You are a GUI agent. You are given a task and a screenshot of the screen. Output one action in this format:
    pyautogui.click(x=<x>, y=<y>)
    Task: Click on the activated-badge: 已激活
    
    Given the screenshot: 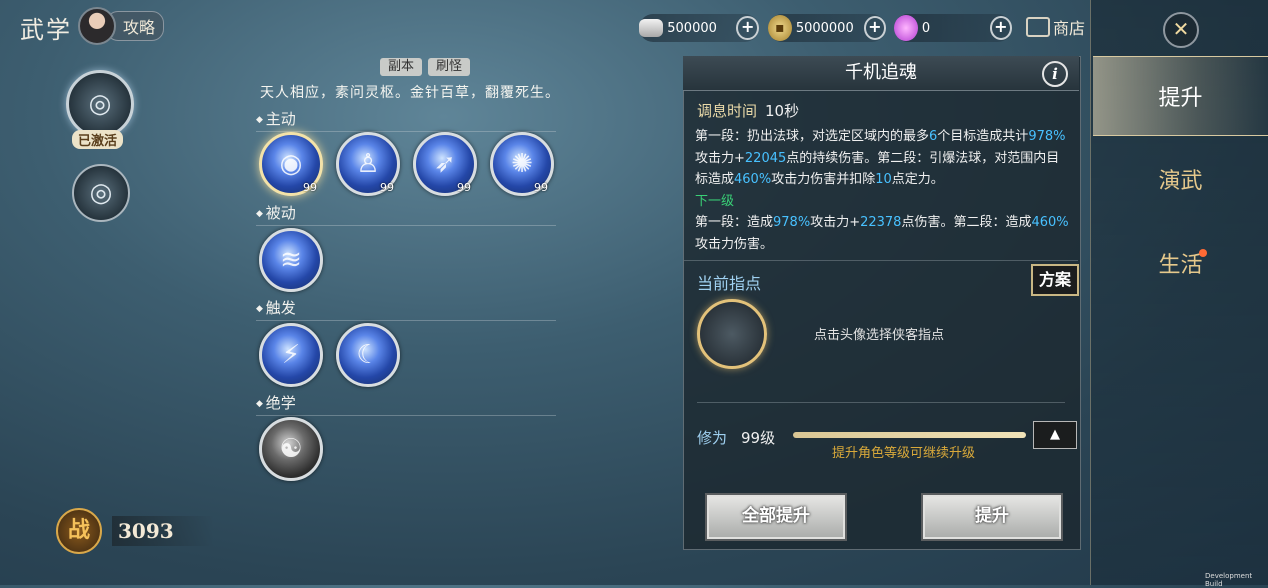 What is the action you would take?
    pyautogui.click(x=98, y=139)
    